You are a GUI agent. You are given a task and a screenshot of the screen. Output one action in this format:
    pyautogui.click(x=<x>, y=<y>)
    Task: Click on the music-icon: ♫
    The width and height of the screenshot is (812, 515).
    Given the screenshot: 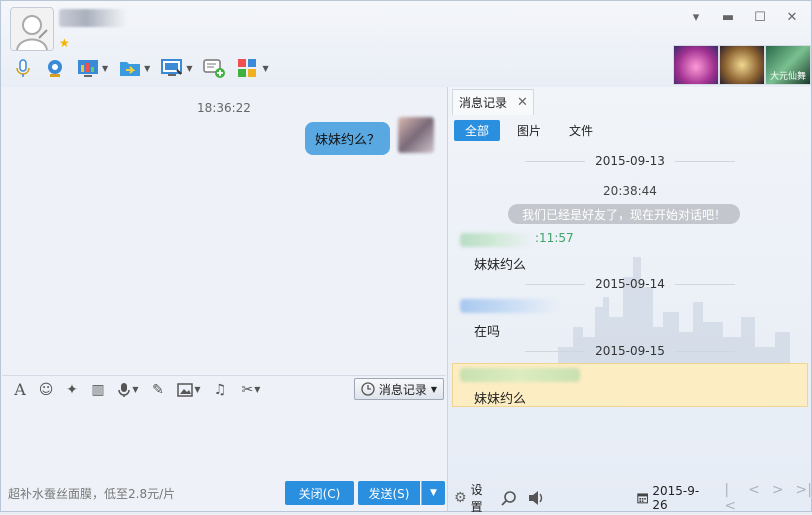 What is the action you would take?
    pyautogui.click(x=220, y=390)
    